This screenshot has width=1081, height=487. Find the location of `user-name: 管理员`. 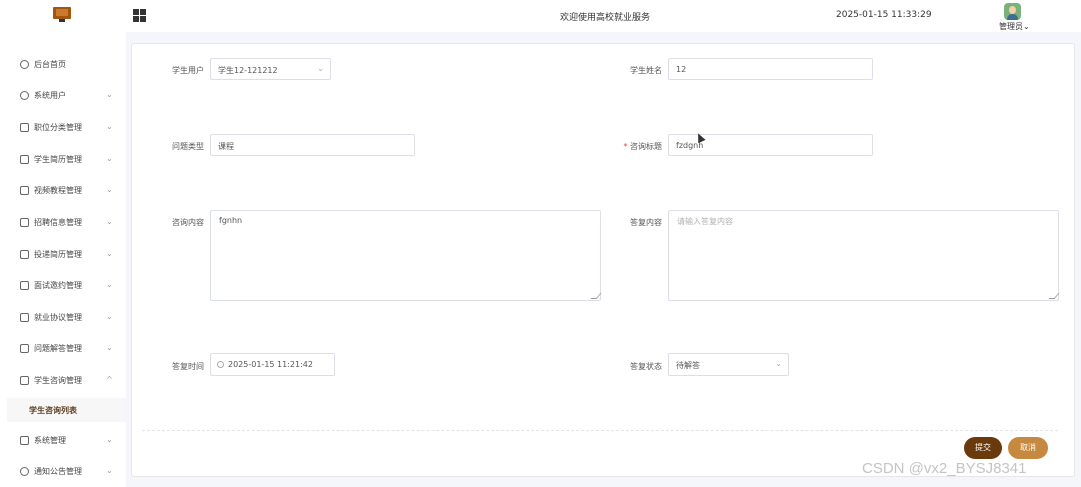

user-name: 管理员 is located at coordinates (1011, 26).